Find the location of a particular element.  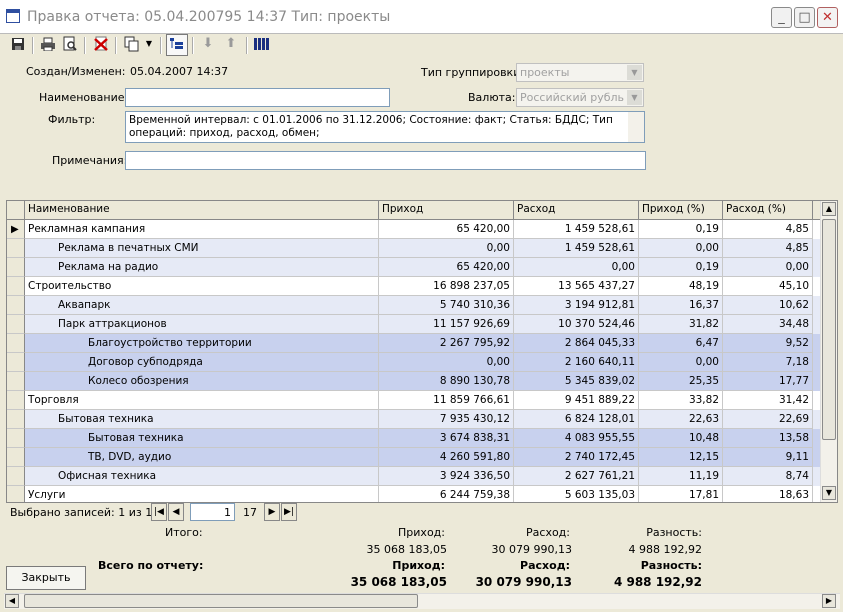

next-page-button: ▶ is located at coordinates (272, 512).